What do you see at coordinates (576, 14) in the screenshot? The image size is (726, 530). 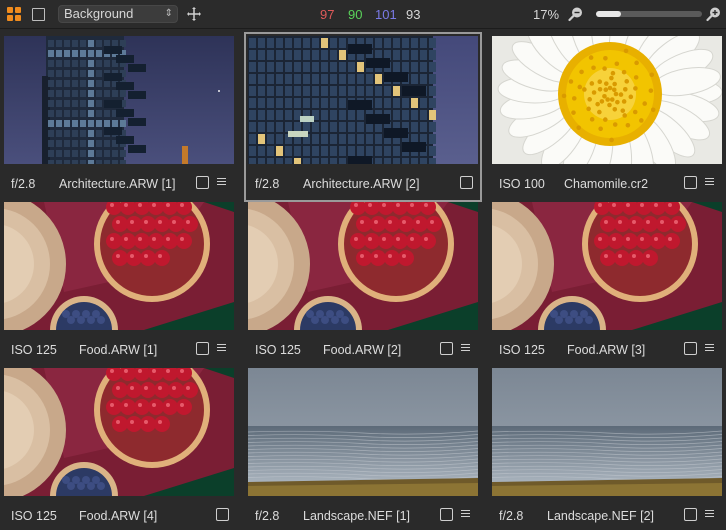 I see `zoom-out-icon` at bounding box center [576, 14].